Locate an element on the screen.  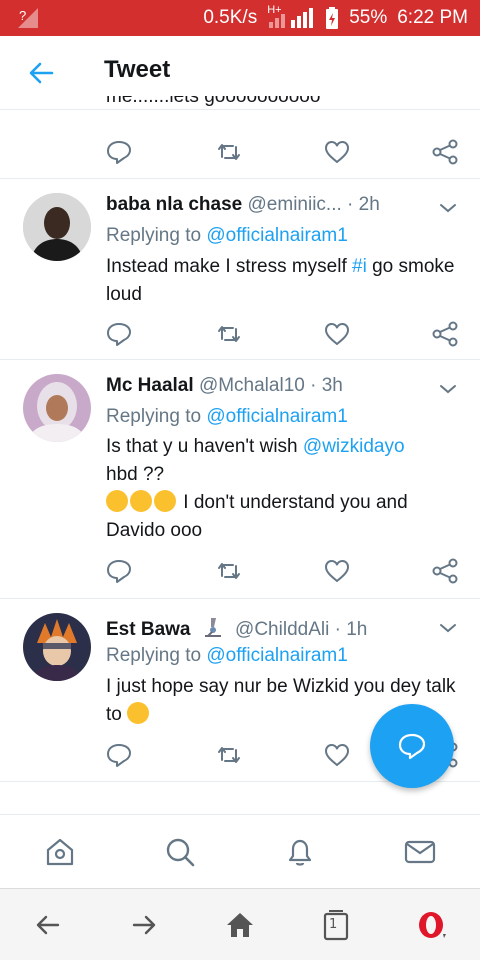
home-icon is located at coordinates (60, 852).